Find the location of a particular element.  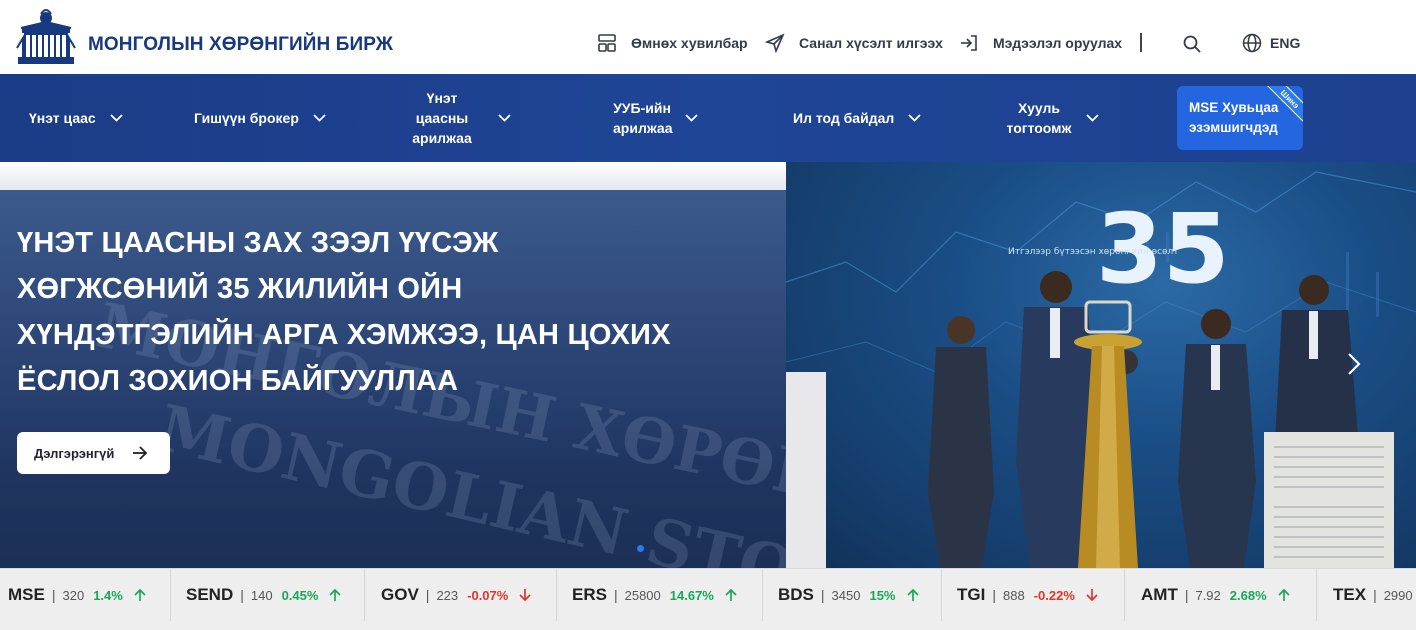

ticker-change: 2.68% is located at coordinates (1248, 595).